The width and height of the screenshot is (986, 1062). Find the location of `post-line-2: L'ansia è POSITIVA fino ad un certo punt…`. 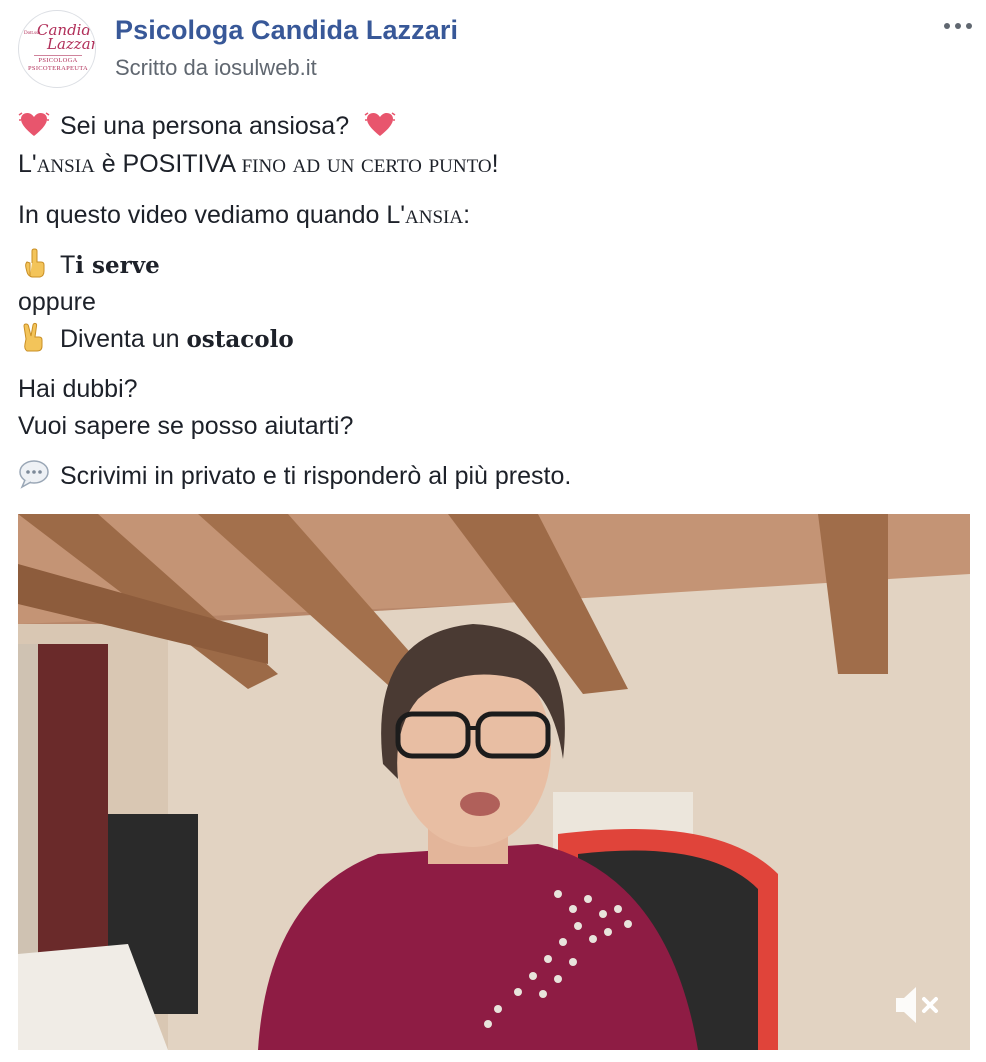

post-line-2: L'ansia è POSITIVA fino ad un certo punt… is located at coordinates (493, 164).